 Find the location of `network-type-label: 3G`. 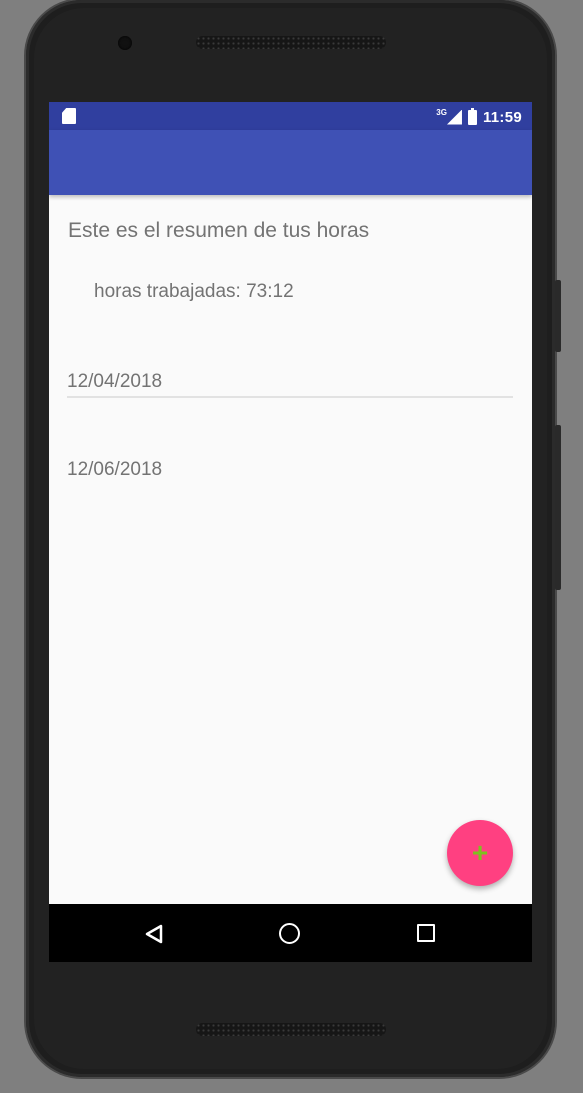

network-type-label: 3G is located at coordinates (441, 112).